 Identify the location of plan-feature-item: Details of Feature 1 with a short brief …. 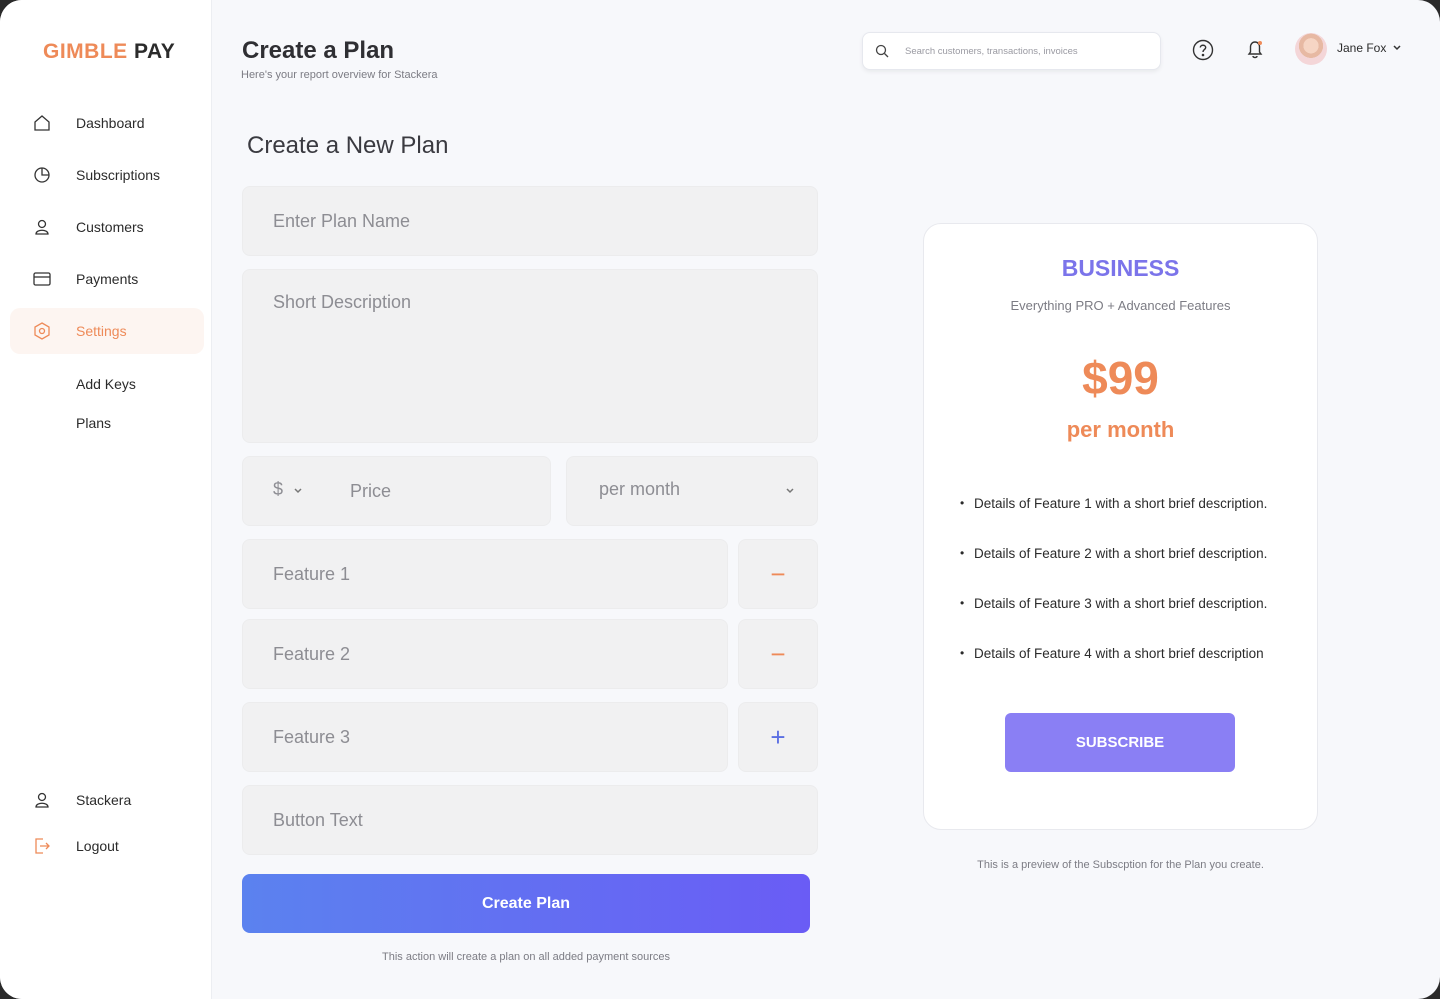
(1113, 521).